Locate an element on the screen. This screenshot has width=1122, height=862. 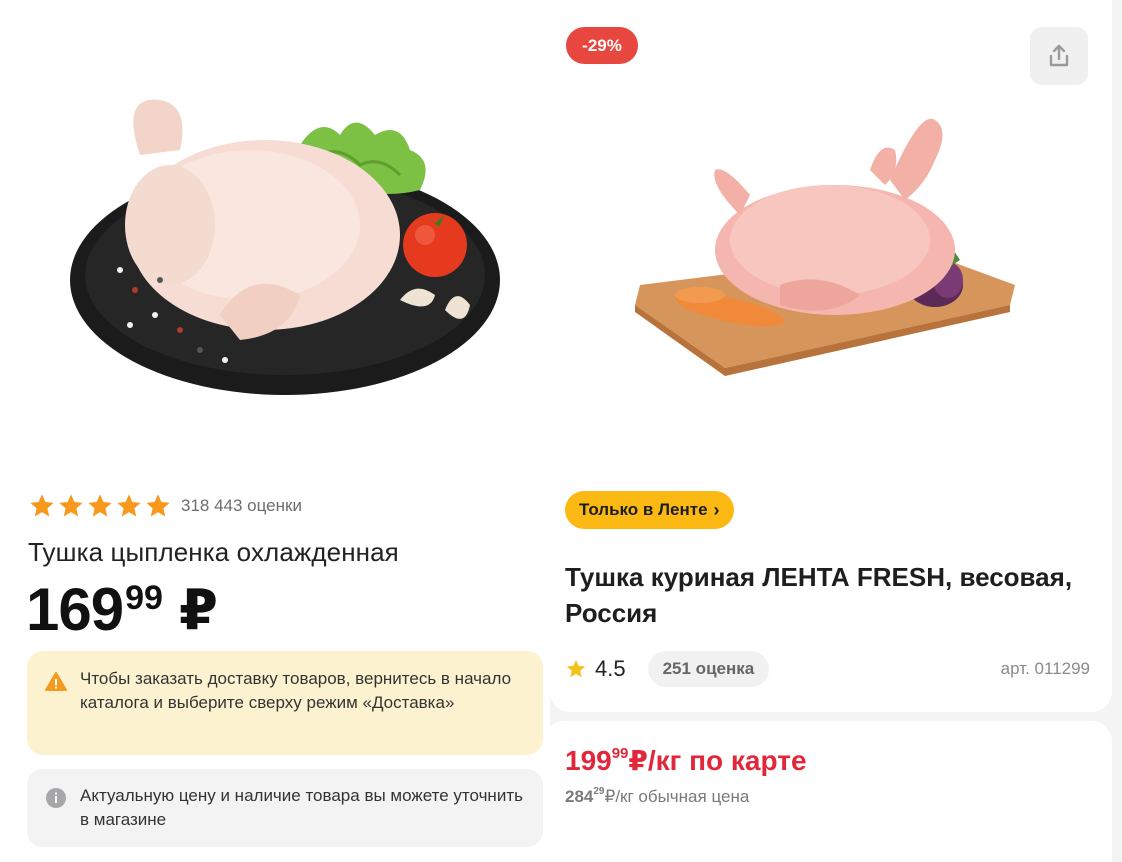
card-price-kopecks: 99 is located at coordinates (620, 753).